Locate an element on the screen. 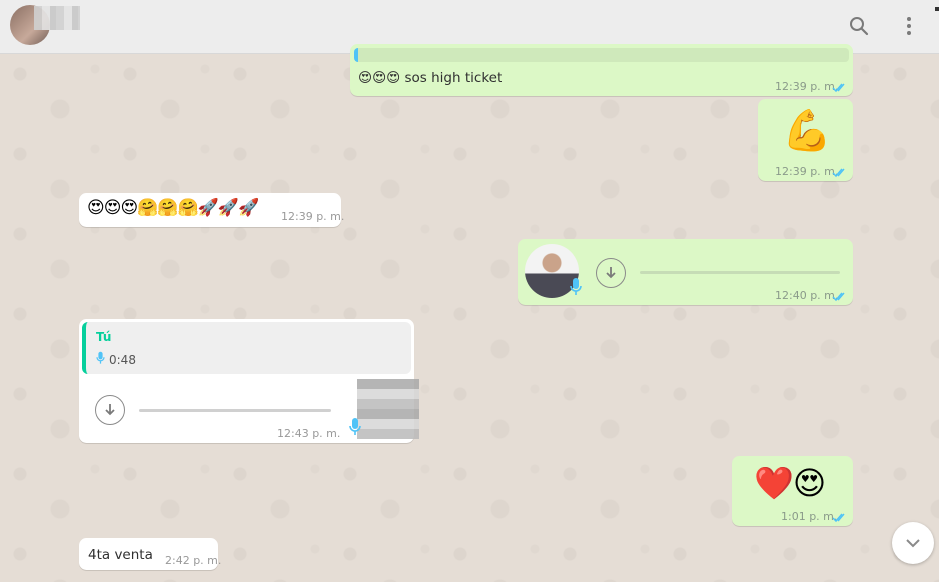  message-bubble-outgoing: ❤️😍 1:01 p. m. is located at coordinates (792, 491).